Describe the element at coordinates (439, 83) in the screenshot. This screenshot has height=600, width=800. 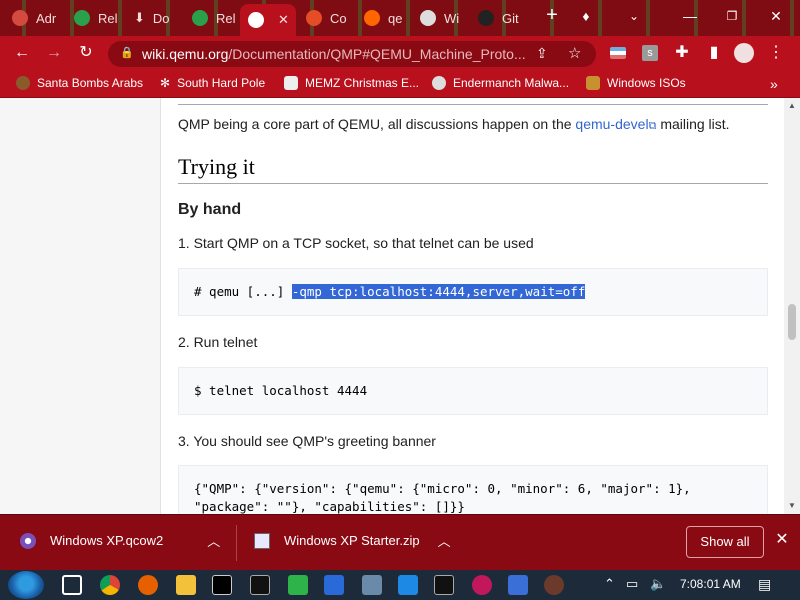
I see `endermanch-icon` at that location.